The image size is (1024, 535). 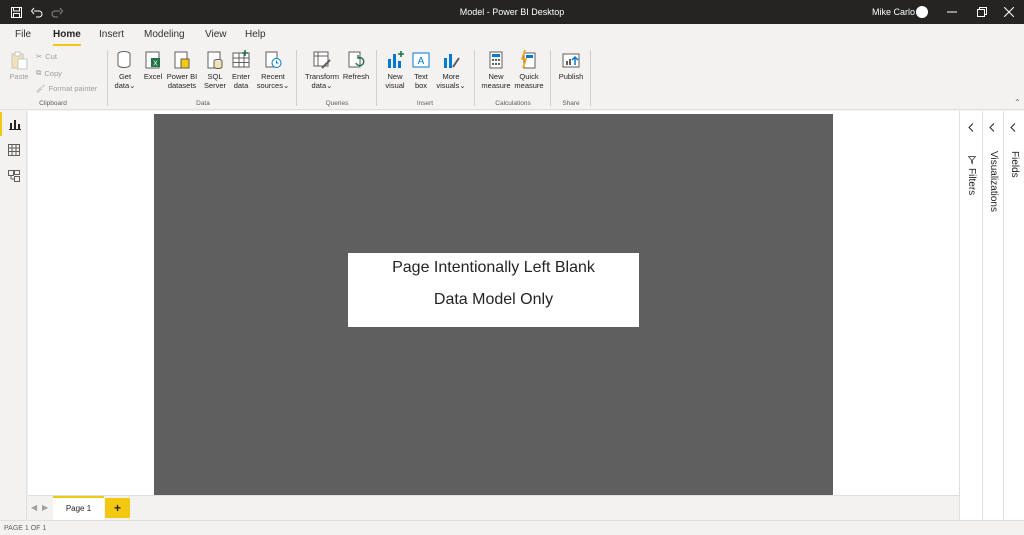 What do you see at coordinates (49, 73) in the screenshot?
I see `copy-button: ⧉ Copy` at bounding box center [49, 73].